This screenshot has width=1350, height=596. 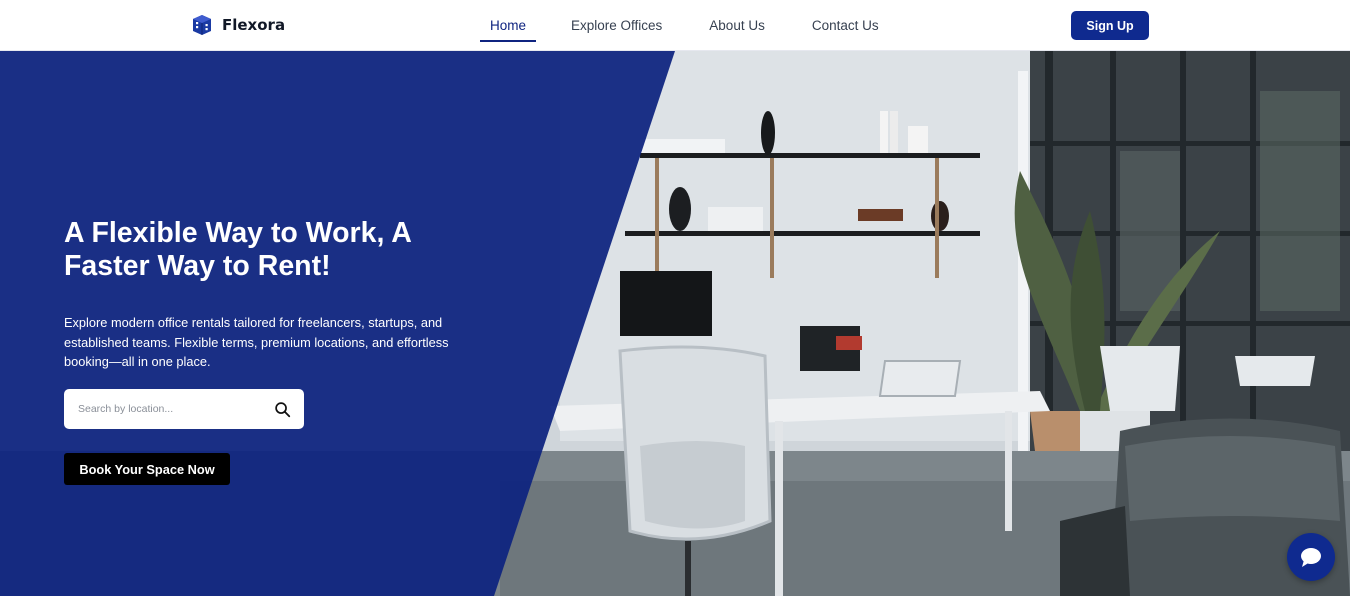 I want to click on search-icon, so click(x=282, y=409).